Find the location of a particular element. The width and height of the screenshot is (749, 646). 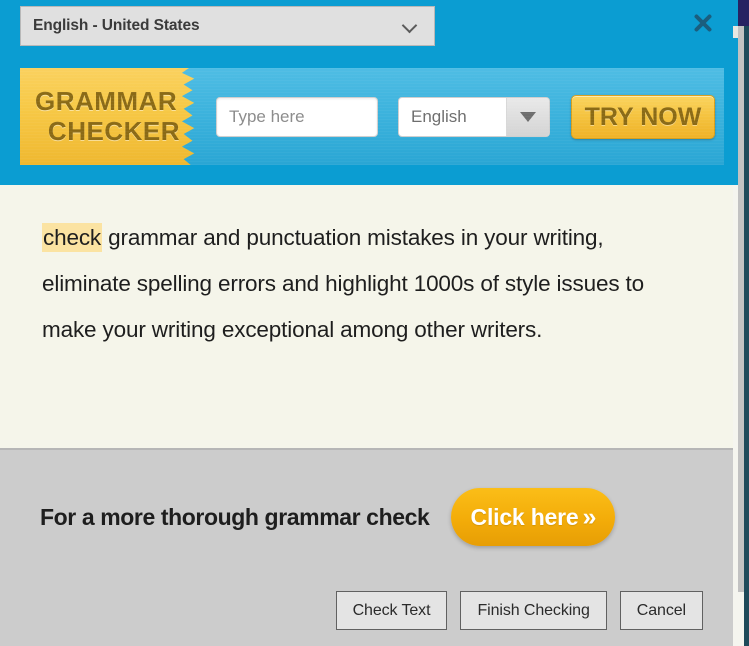

ad-language-value: English is located at coordinates (439, 116).